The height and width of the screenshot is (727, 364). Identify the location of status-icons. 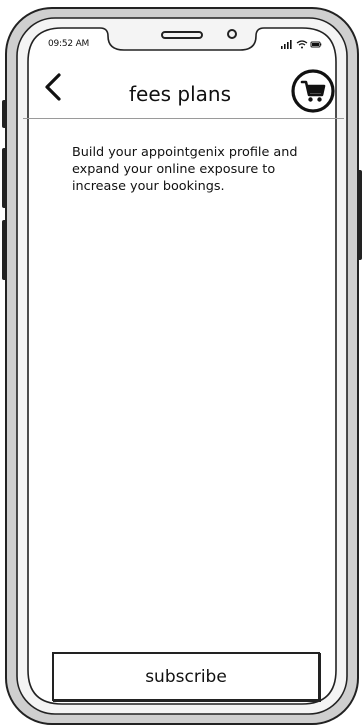
(301, 44).